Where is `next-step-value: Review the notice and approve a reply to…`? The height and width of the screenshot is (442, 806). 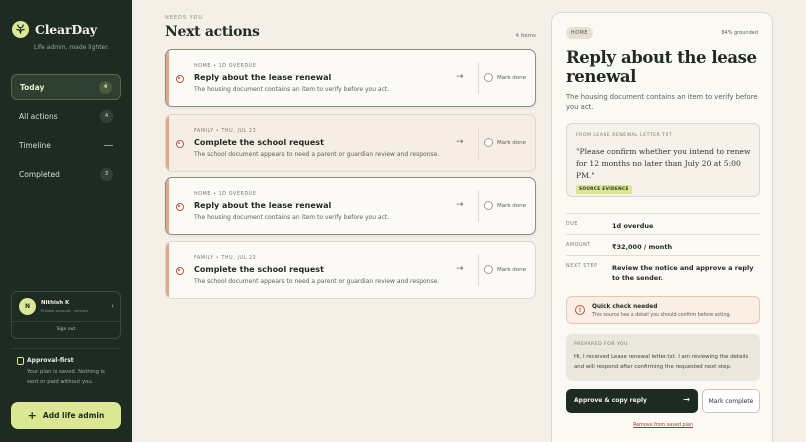
next-step-value: Review the notice and approve a reply to… is located at coordinates (683, 273).